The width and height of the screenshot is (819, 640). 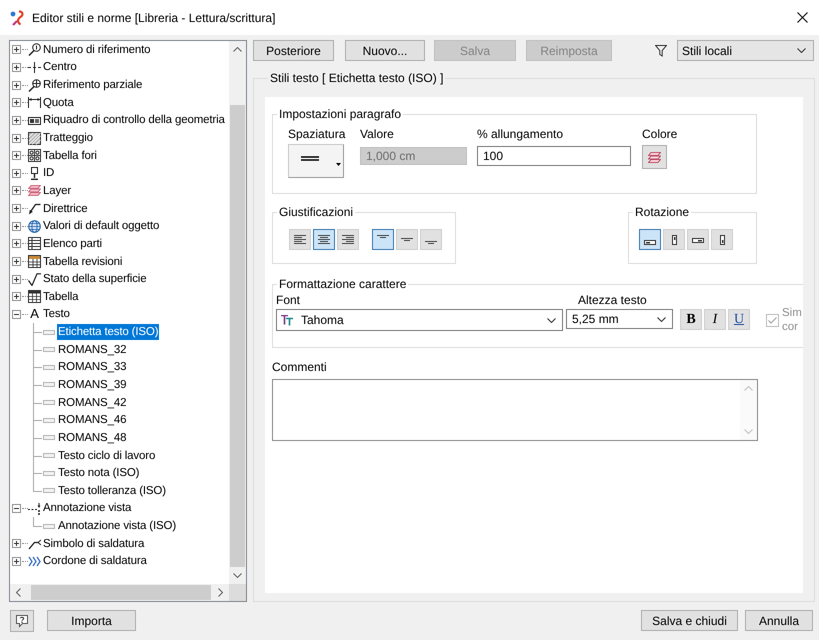 What do you see at coordinates (117, 526) in the screenshot?
I see `tree-item: Annotazione vista (ISO)` at bounding box center [117, 526].